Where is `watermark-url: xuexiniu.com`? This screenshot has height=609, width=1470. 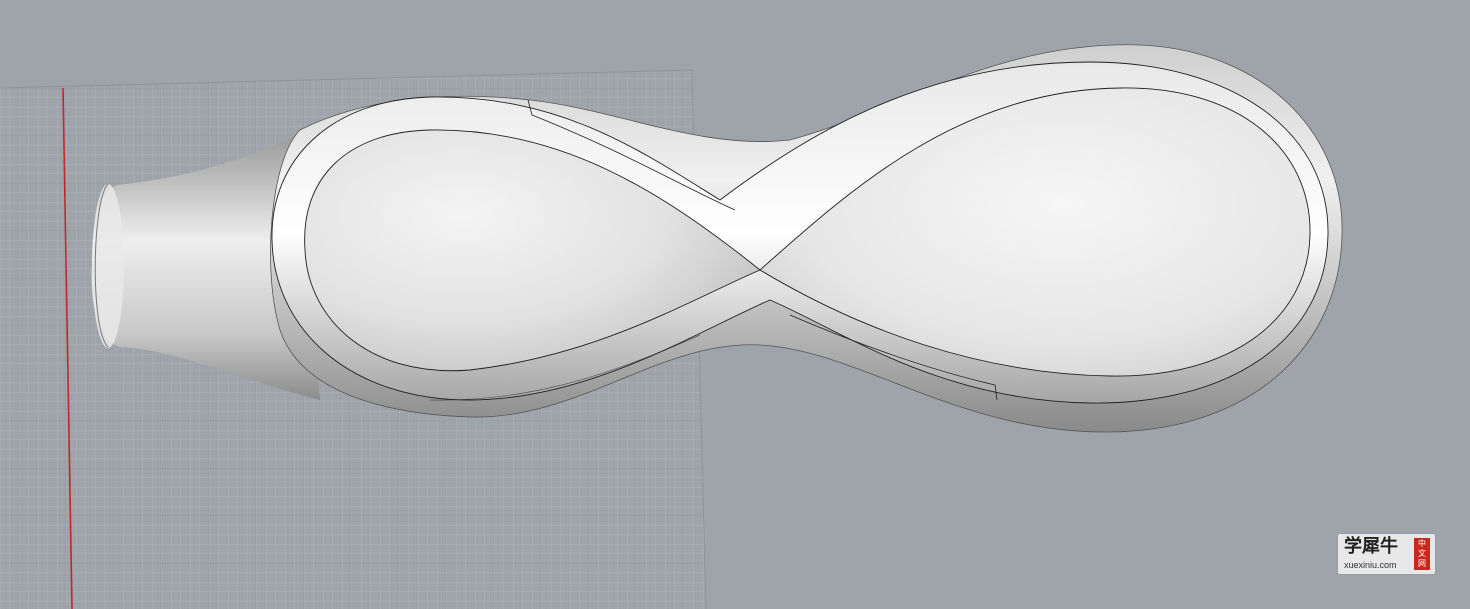 watermark-url: xuexiniu.com is located at coordinates (1370, 565).